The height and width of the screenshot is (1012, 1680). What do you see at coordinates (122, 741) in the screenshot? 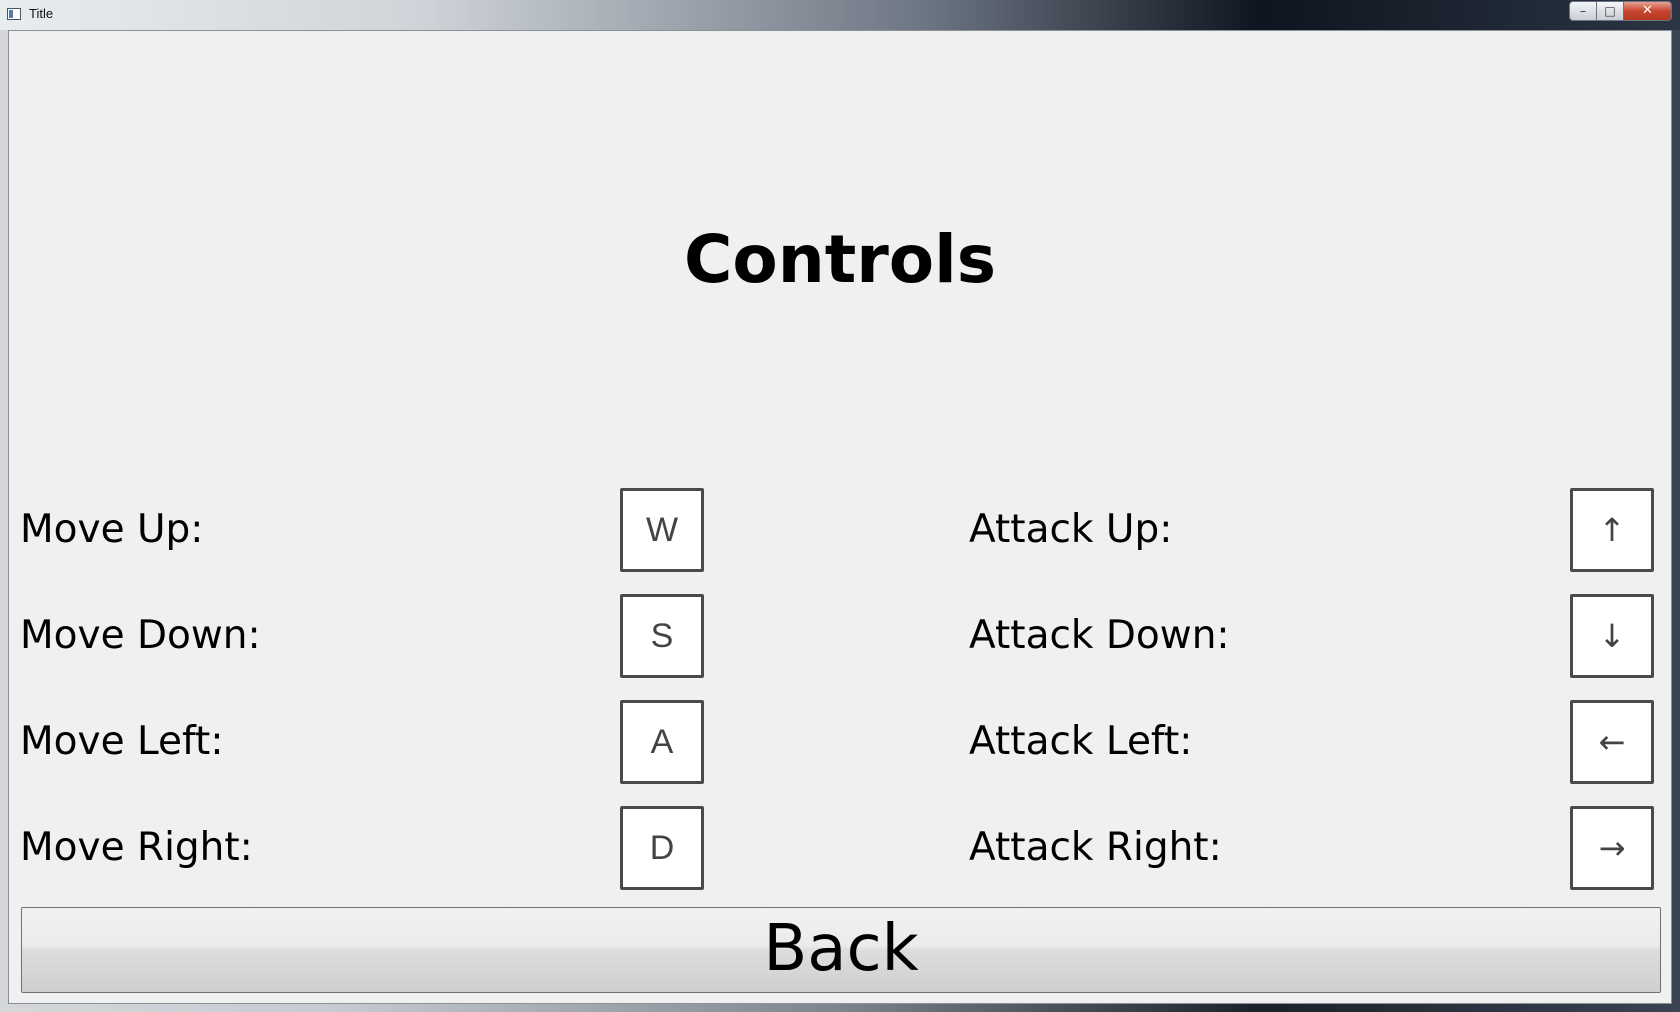
I see `move-left-label: Move Left:` at bounding box center [122, 741].